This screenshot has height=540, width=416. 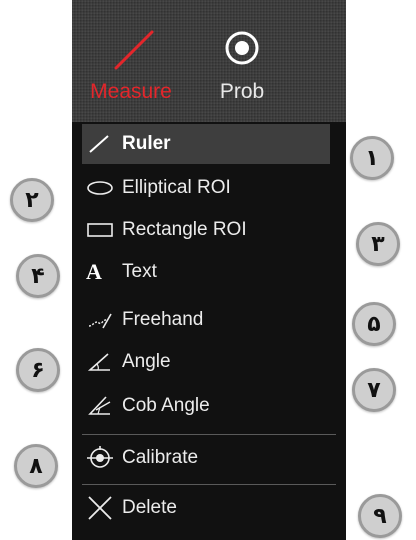 I want to click on menu-item-elliptical-roi: Elliptical ROI, so click(x=206, y=188).